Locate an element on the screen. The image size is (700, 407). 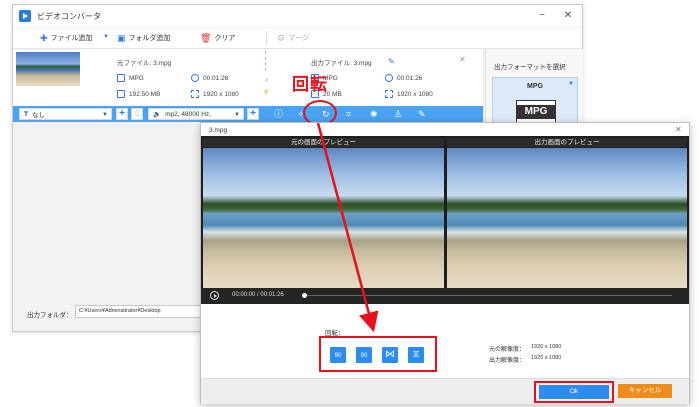
seek-handle is located at coordinates (304, 295).